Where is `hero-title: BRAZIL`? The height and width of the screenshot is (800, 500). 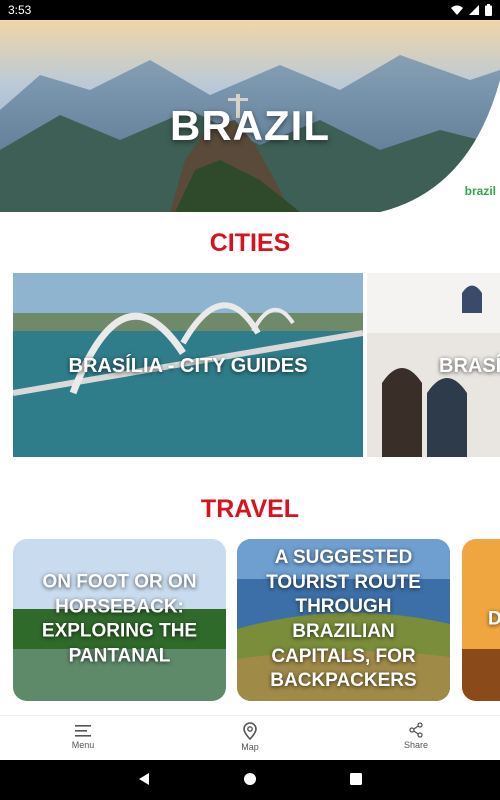
hero-title: BRAZIL is located at coordinates (250, 125).